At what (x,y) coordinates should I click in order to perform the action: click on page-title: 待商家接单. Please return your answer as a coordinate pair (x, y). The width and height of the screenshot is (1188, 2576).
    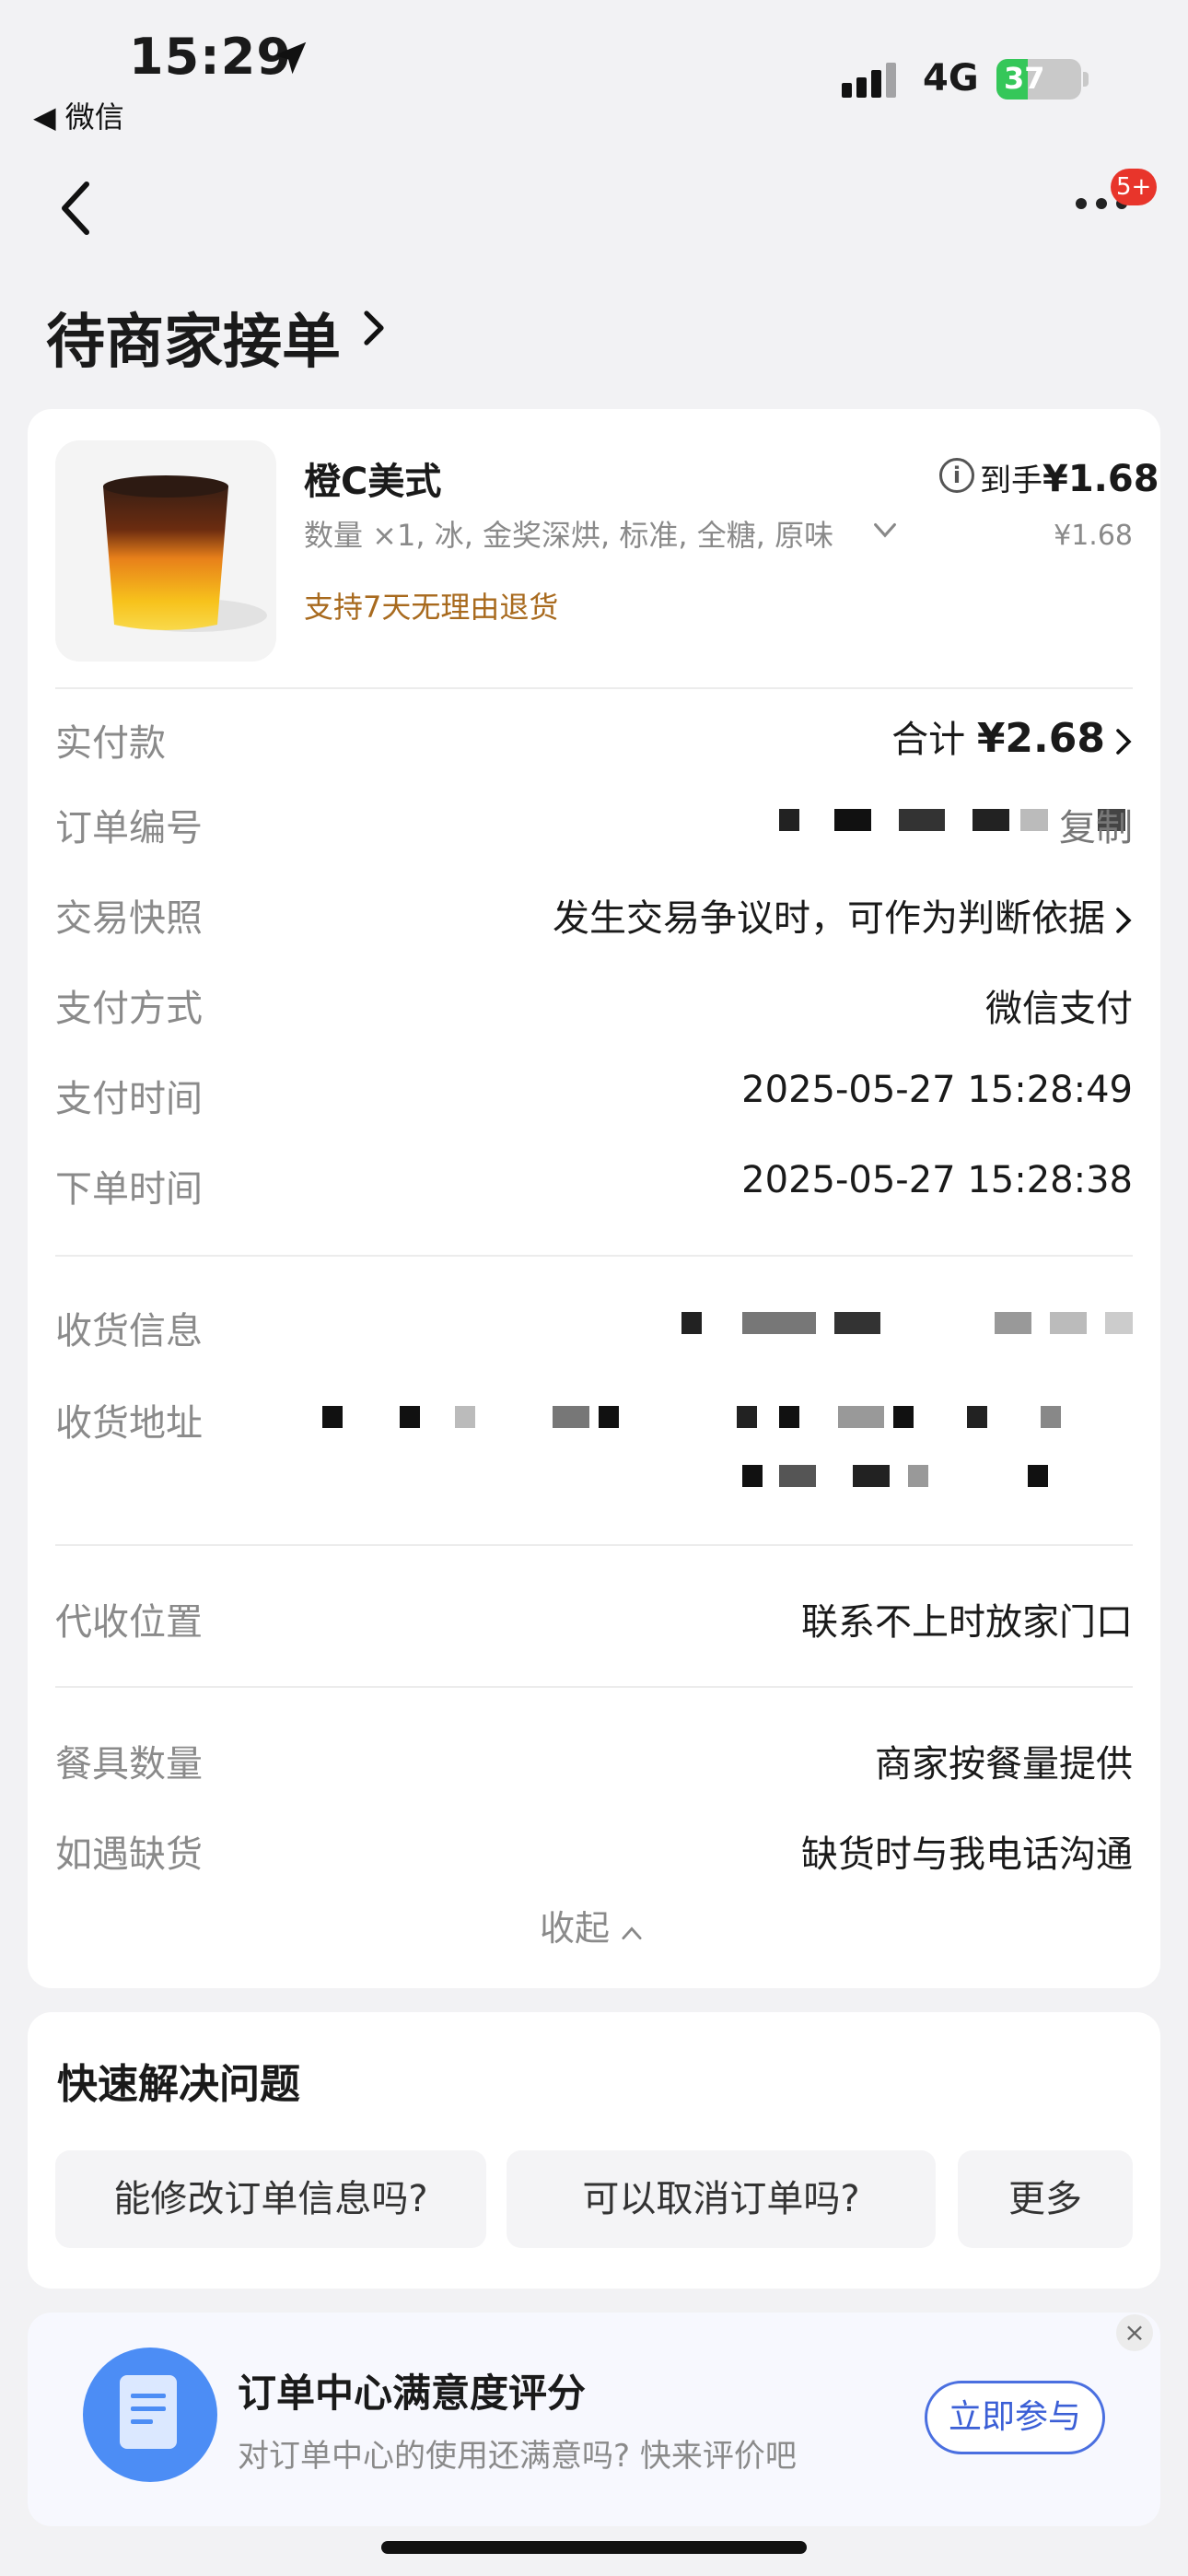
    Looking at the image, I should click on (193, 337).